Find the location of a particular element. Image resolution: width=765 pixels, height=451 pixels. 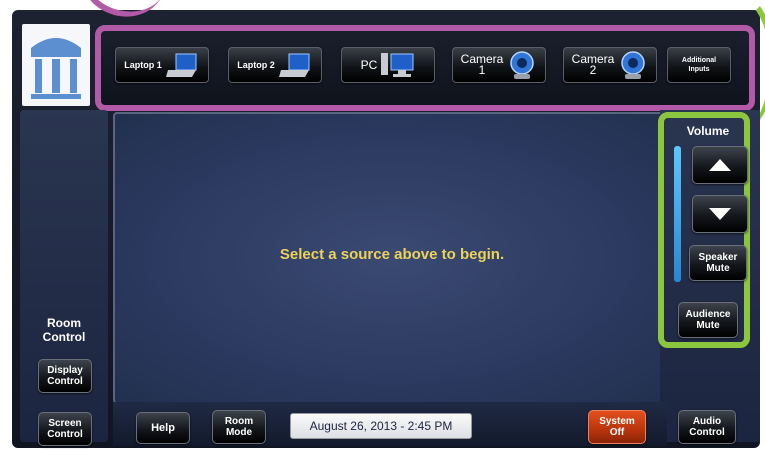

source-camera-2-button: Camera 2 is located at coordinates (610, 65).